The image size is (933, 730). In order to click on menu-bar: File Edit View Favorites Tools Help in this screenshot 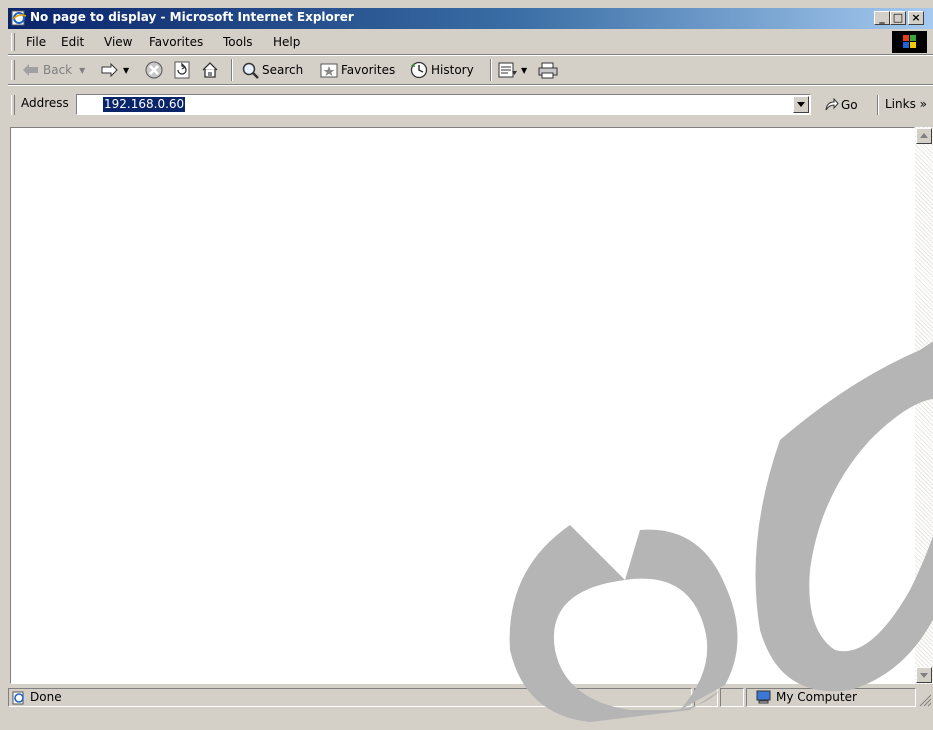, I will do `click(470, 42)`.